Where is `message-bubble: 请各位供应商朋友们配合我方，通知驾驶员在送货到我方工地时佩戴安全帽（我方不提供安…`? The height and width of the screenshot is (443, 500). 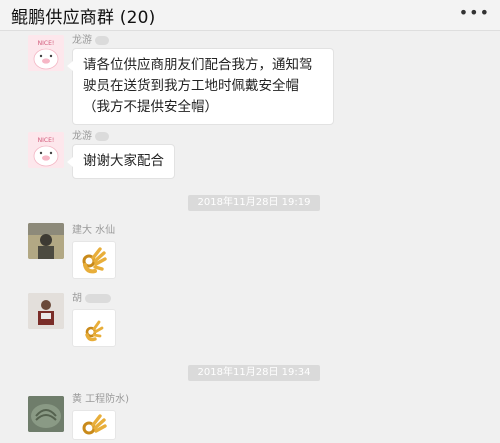 message-bubble: 请各位供应商朋友们配合我方，通知驾驶员在送货到我方工地时佩戴安全帽（我方不提供安… is located at coordinates (200, 86).